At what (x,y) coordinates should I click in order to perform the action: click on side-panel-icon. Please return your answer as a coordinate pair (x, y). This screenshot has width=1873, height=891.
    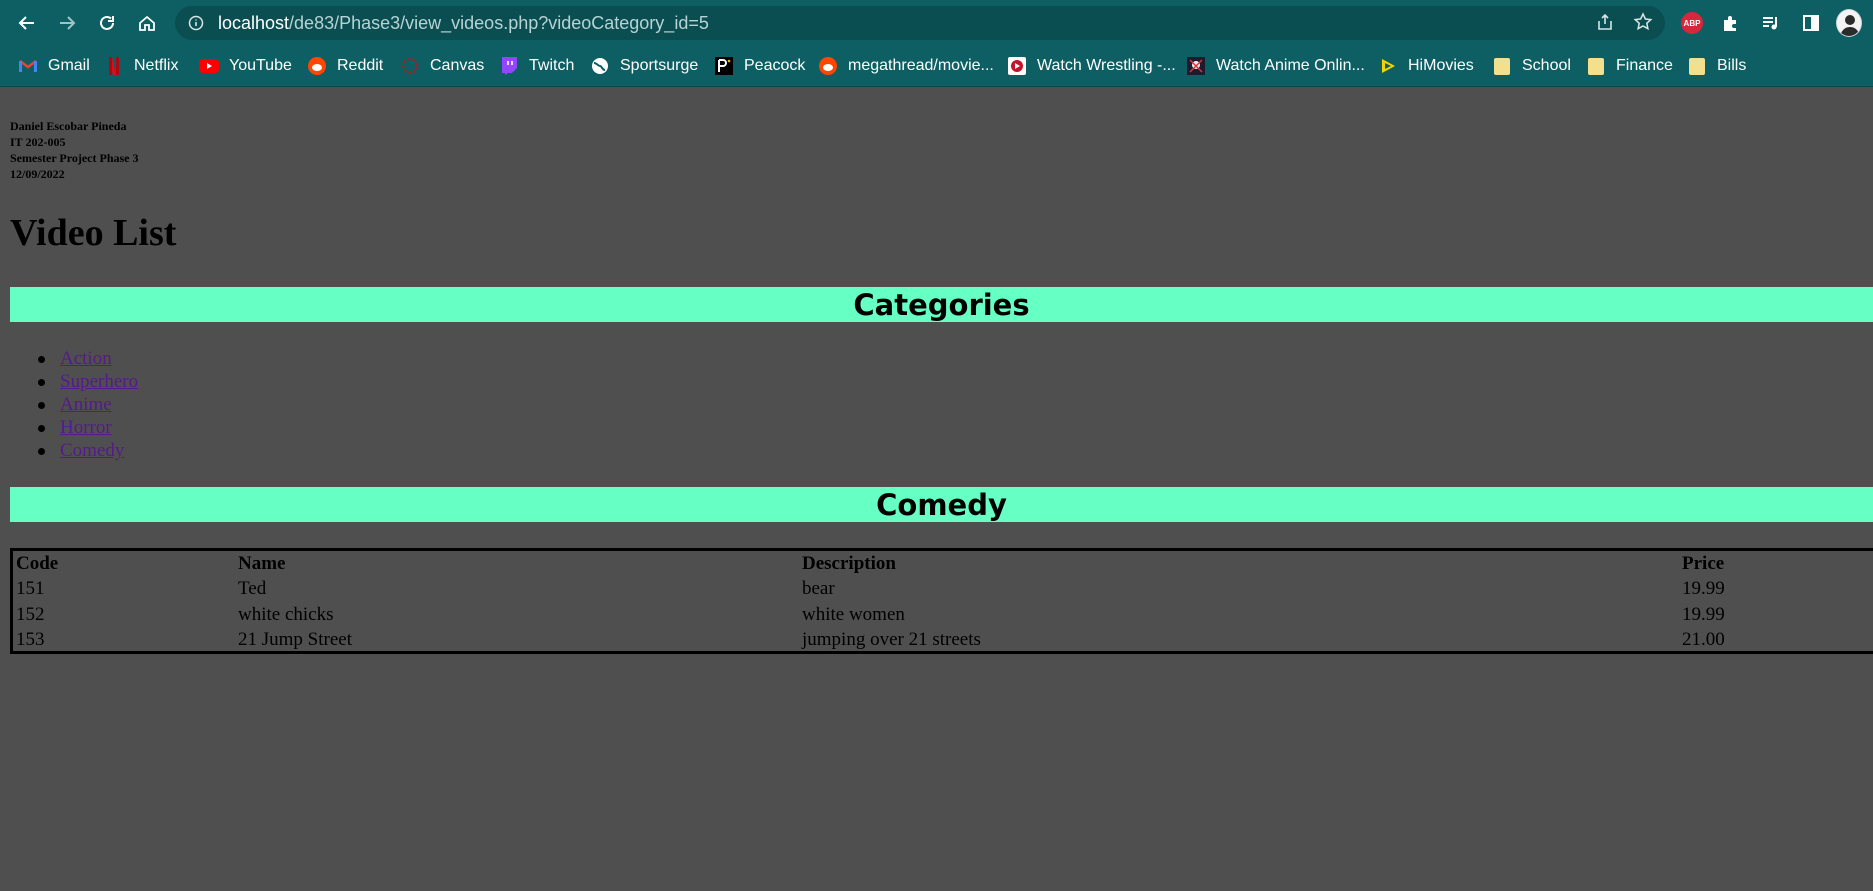
    Looking at the image, I should click on (1811, 23).